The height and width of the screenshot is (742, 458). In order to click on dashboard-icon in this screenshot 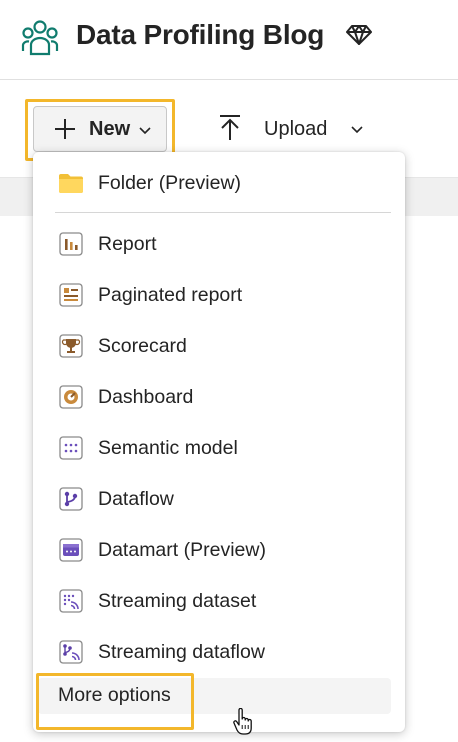, I will do `click(71, 397)`.